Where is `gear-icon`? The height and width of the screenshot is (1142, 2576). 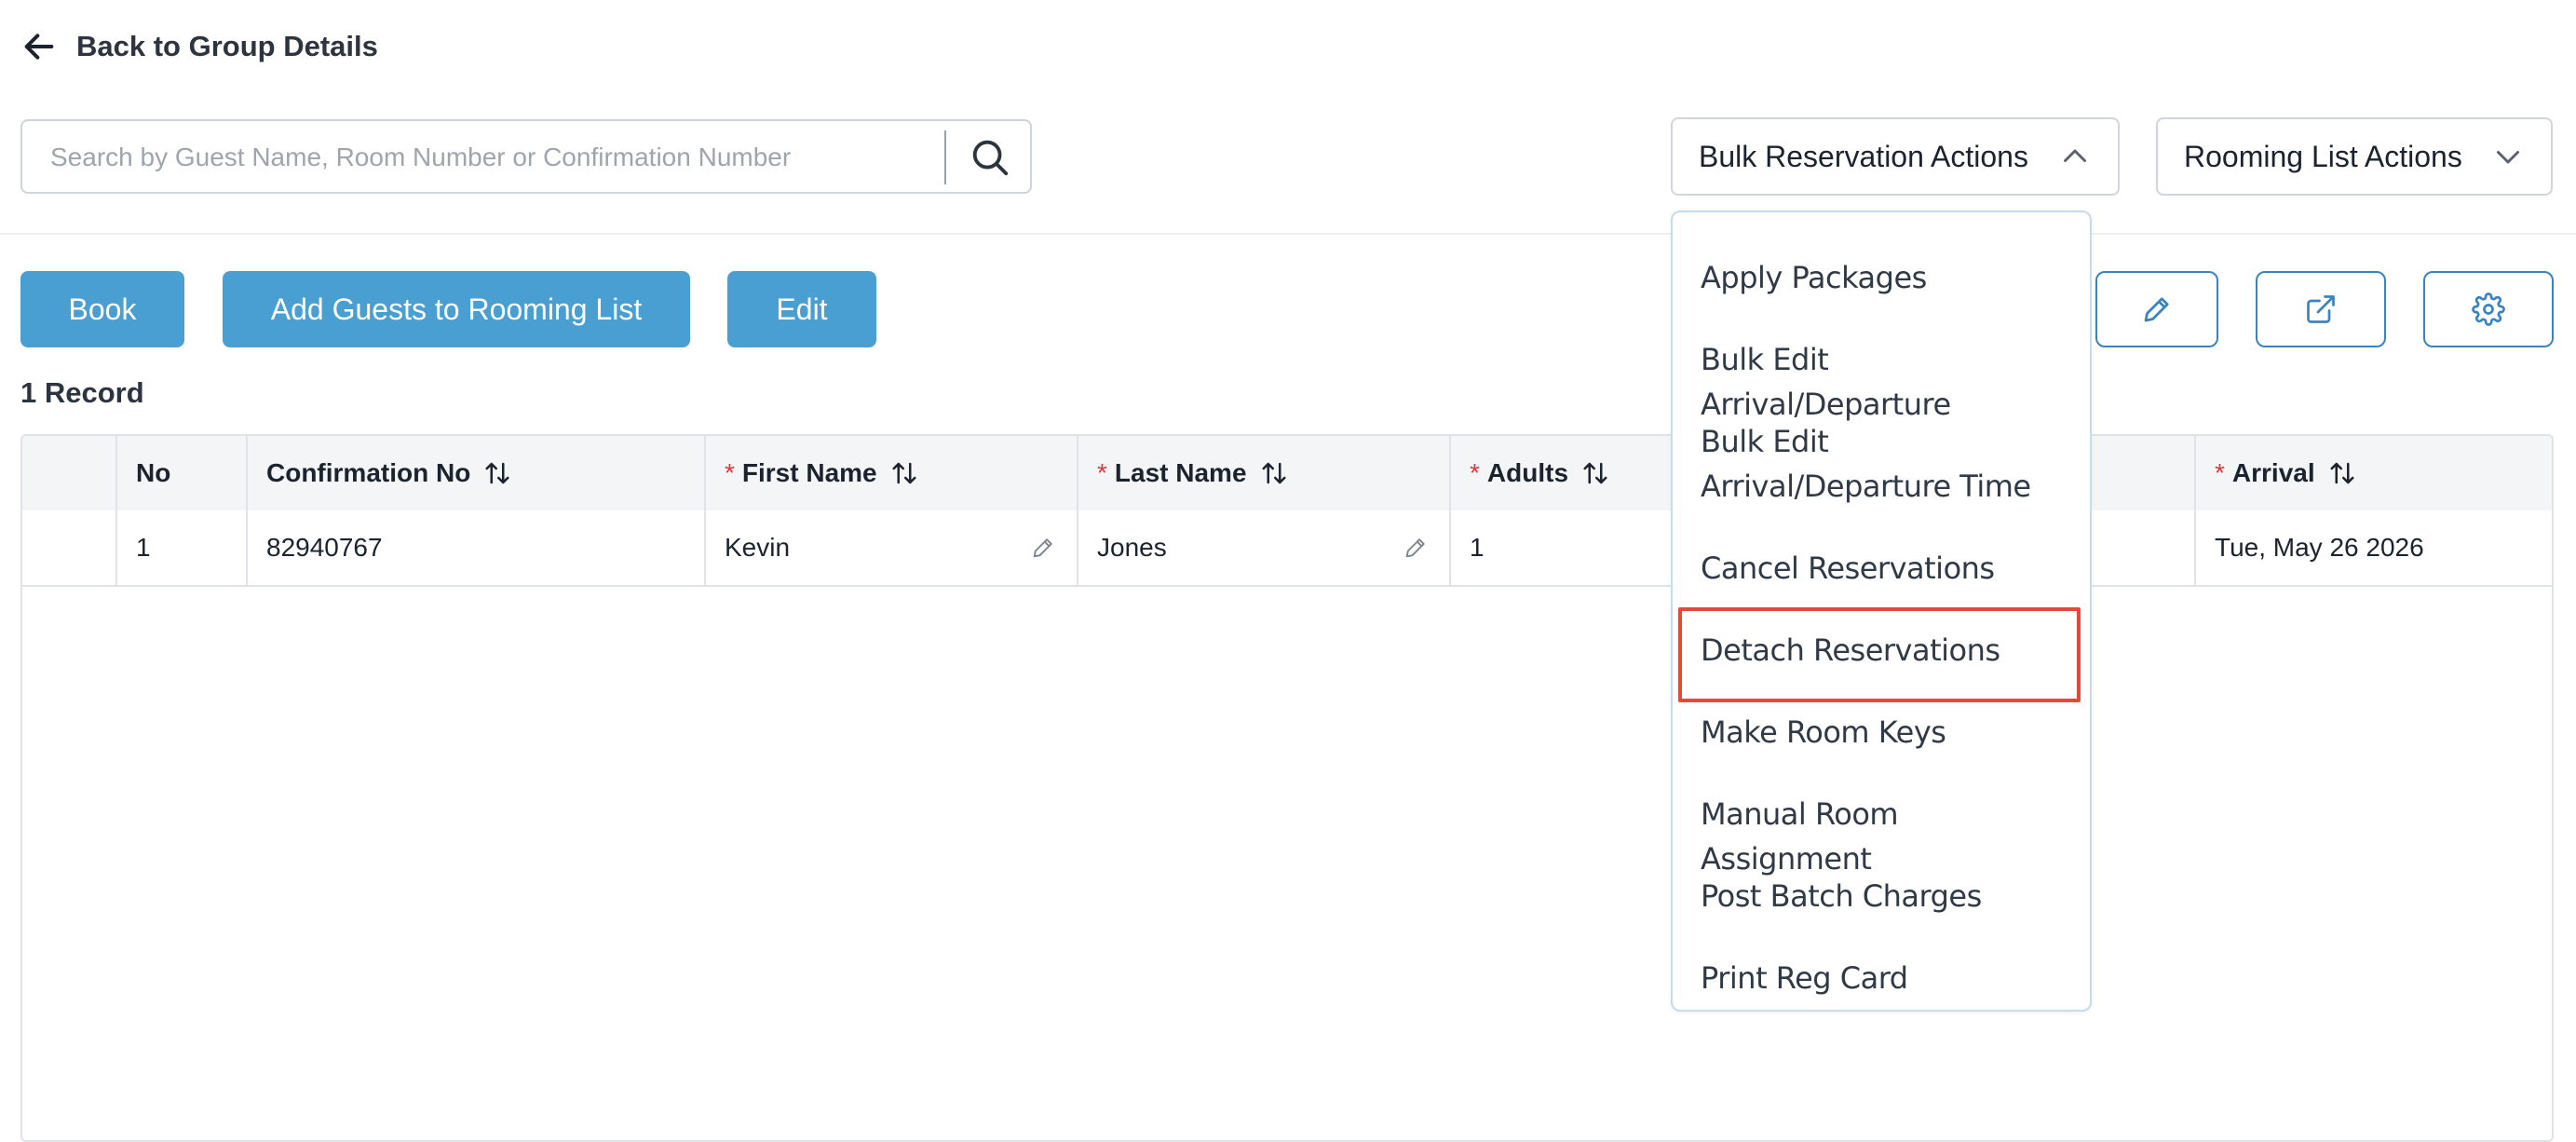 gear-icon is located at coordinates (2488, 309).